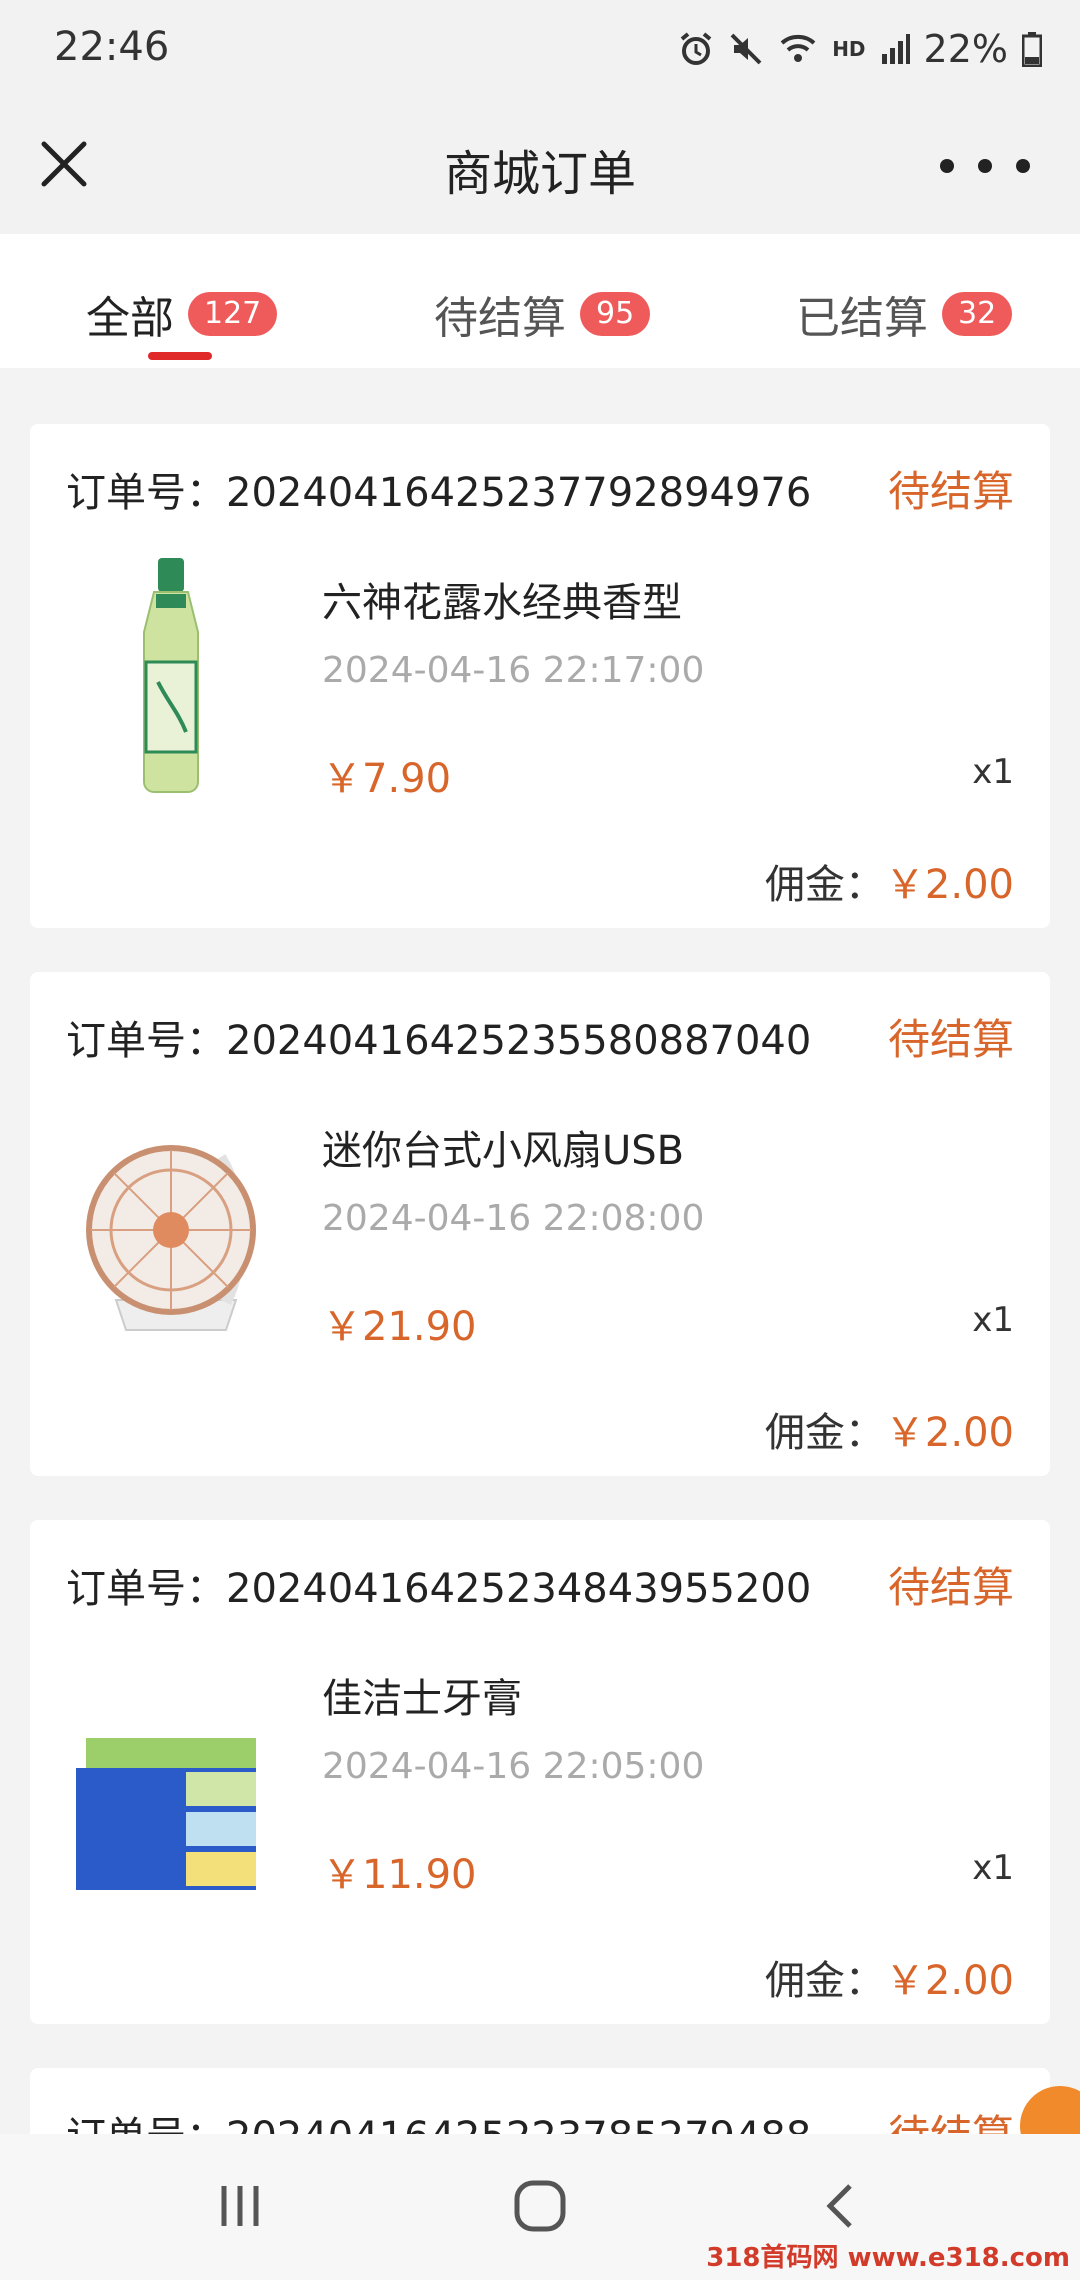  I want to click on order-tabs: 全部 127 待结算 95 已结算 32, so click(540, 301).